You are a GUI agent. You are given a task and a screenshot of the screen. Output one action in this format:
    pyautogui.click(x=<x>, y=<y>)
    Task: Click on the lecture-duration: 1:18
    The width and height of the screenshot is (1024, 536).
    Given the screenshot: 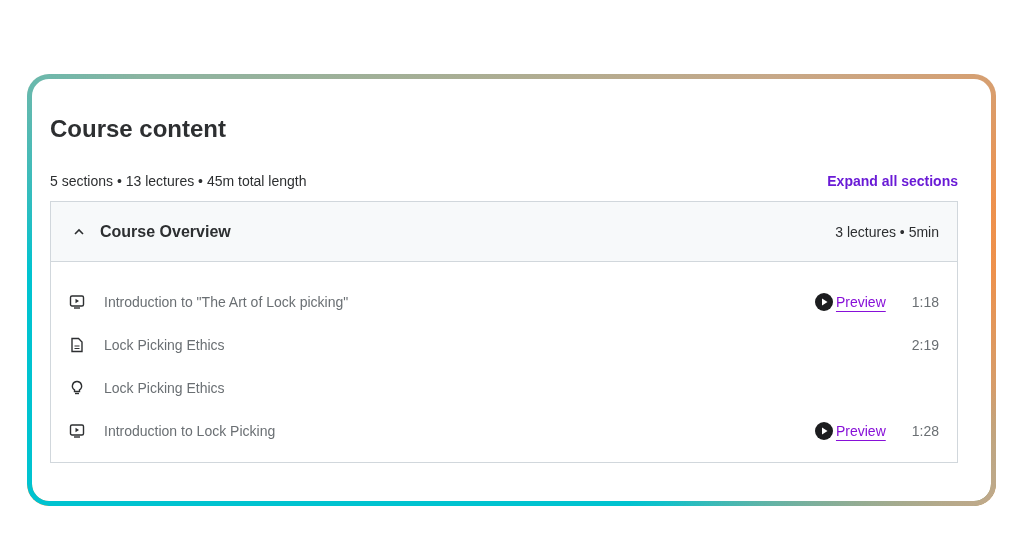 What is the action you would take?
    pyautogui.click(x=925, y=301)
    